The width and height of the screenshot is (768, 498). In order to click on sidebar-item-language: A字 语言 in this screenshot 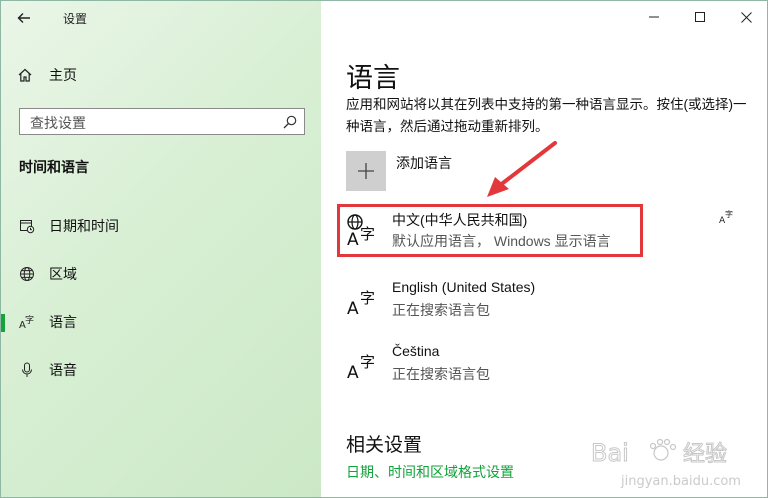, I will do `click(161, 322)`.